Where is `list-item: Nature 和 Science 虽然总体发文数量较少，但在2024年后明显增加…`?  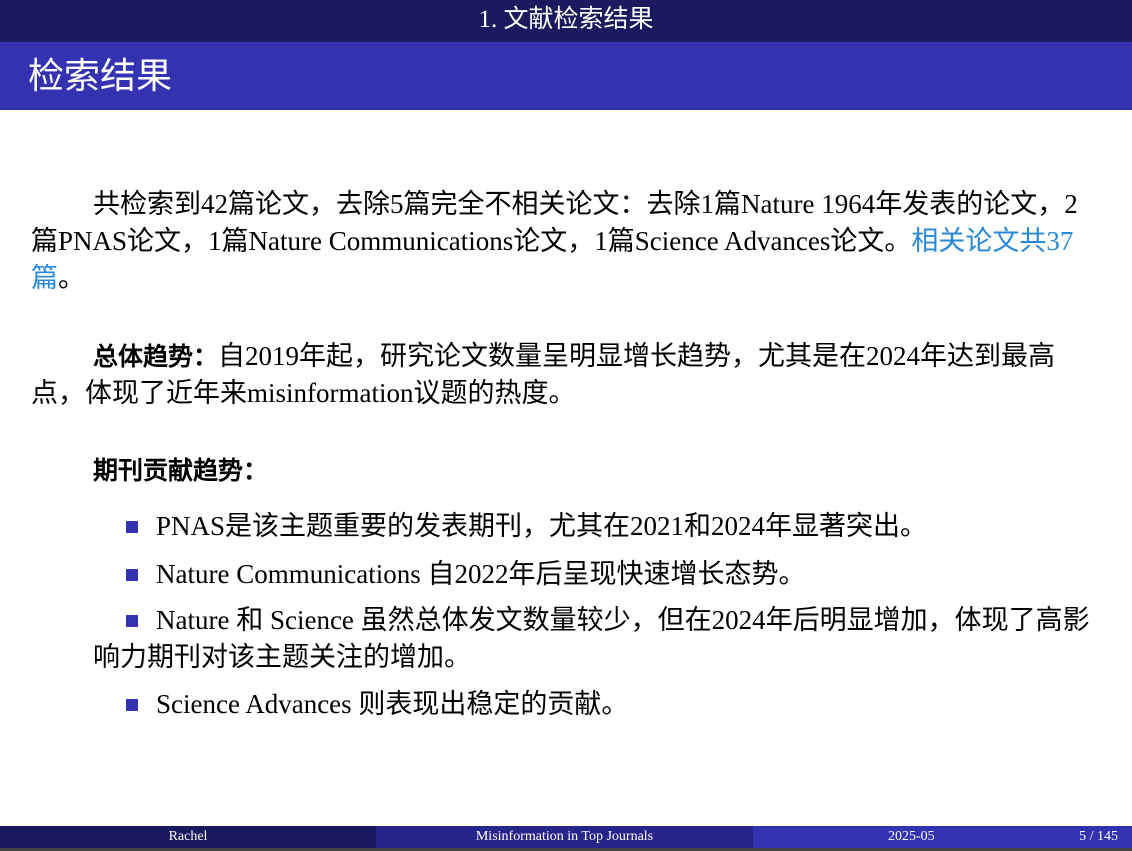
list-item: Nature 和 Science 虽然总体发文数量较少，但在2024年后明显增加… is located at coordinates (598, 639).